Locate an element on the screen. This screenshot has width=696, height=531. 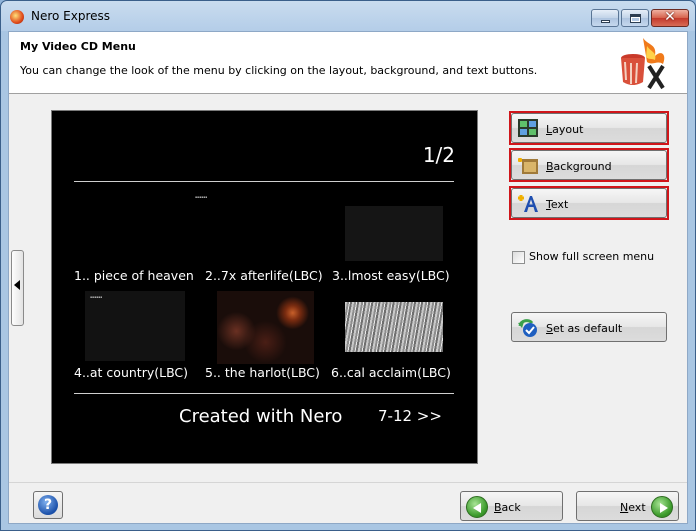
title-caption-1: 1.. piece of heaven is located at coordinates (134, 275).